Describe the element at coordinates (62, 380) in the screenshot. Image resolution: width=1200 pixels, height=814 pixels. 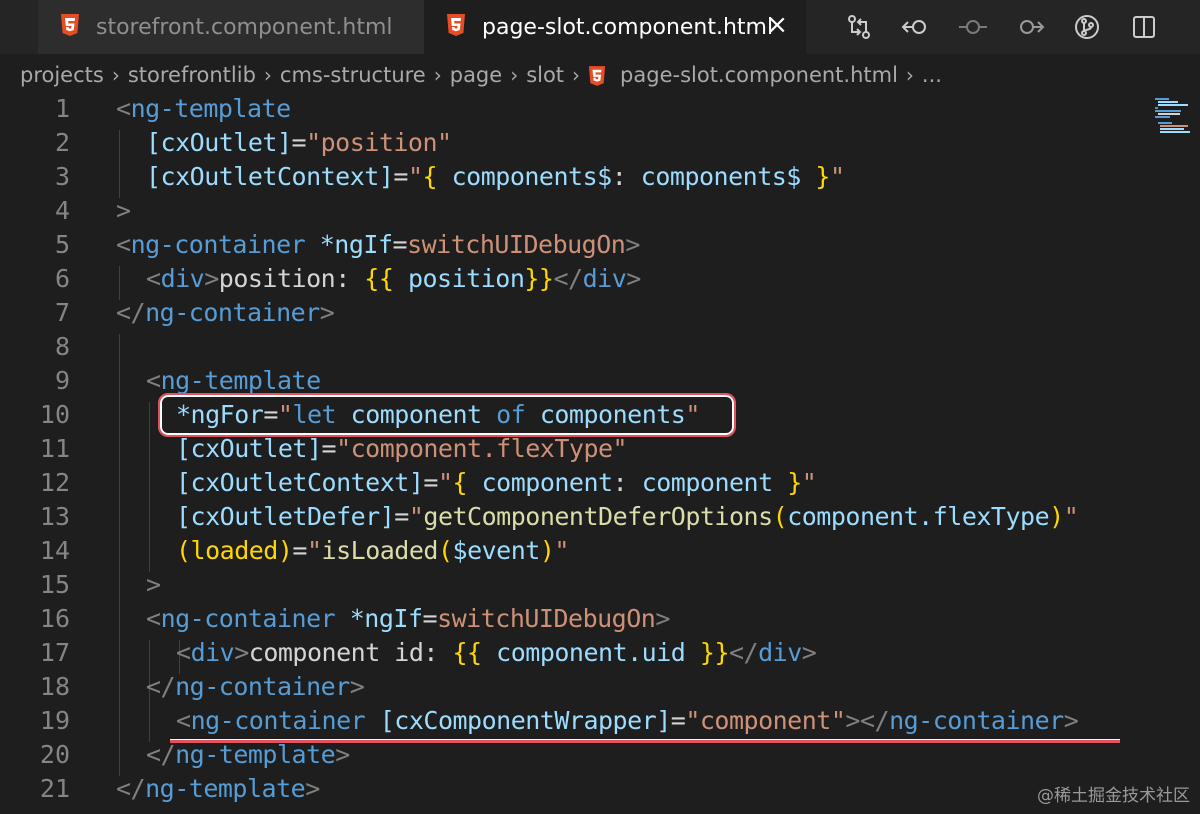
I see `line-number: 9` at that location.